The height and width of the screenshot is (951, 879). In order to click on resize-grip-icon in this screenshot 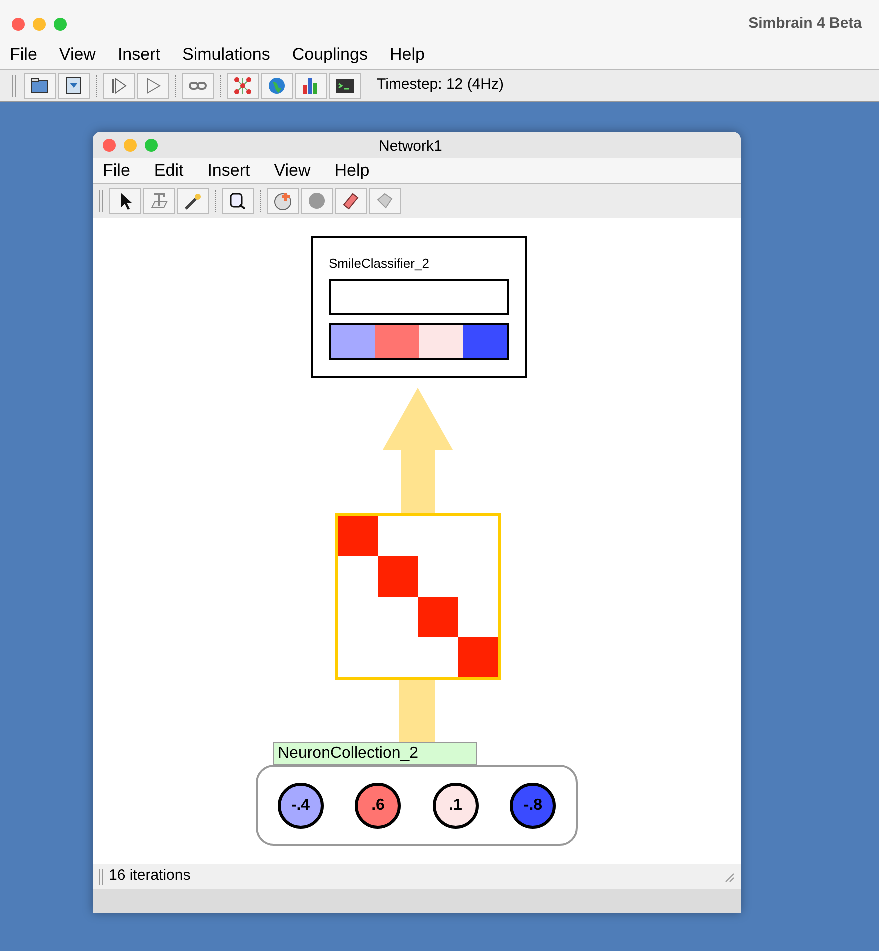, I will do `click(729, 876)`.